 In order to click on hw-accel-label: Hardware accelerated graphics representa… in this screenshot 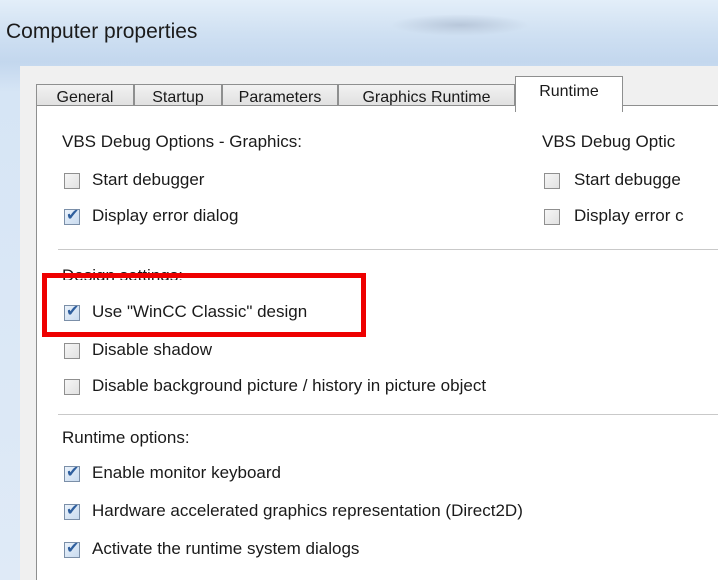, I will do `click(307, 510)`.